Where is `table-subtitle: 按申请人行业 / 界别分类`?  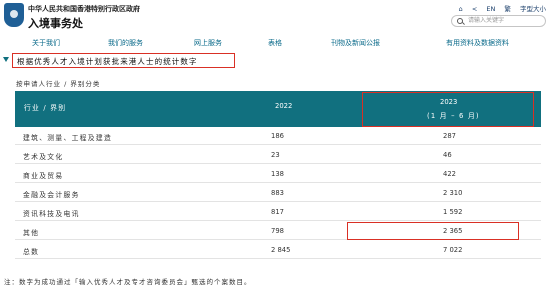
table-subtitle: 按申请人行业 / 界别分类 is located at coordinates (58, 84).